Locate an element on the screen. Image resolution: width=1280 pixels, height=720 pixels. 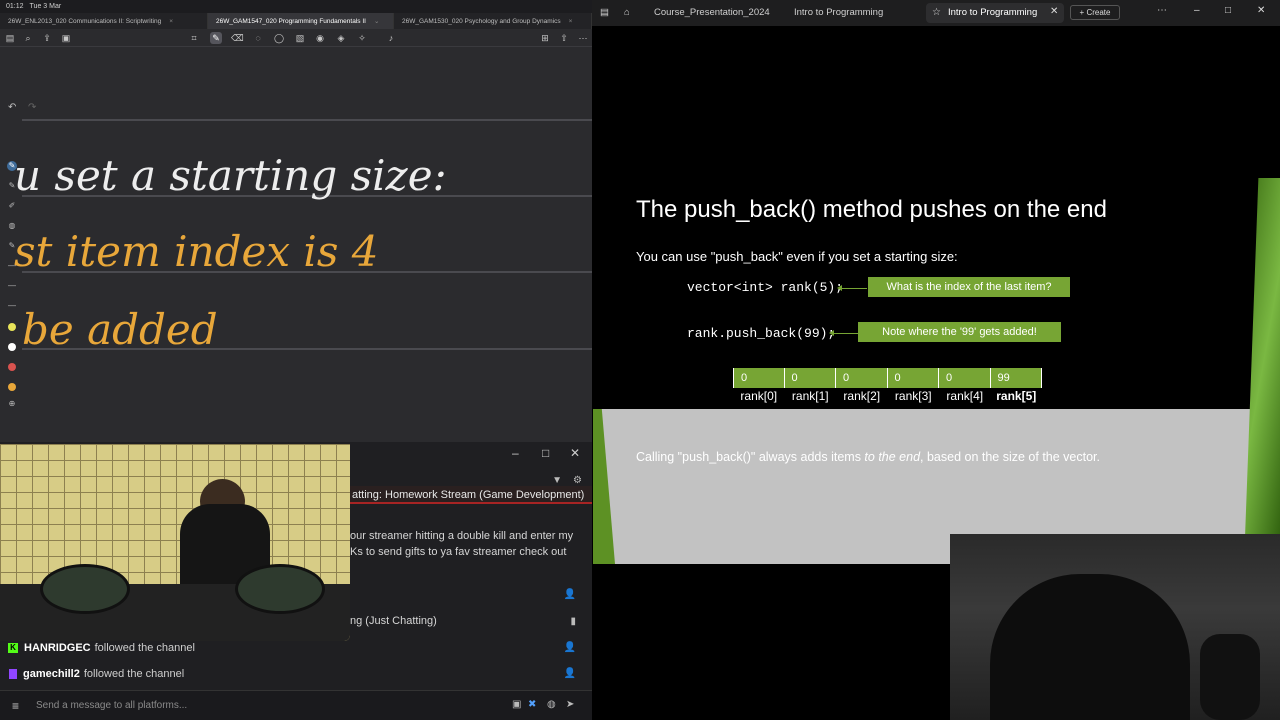
pen-tool-icon: ✎ is located at coordinates (216, 38).